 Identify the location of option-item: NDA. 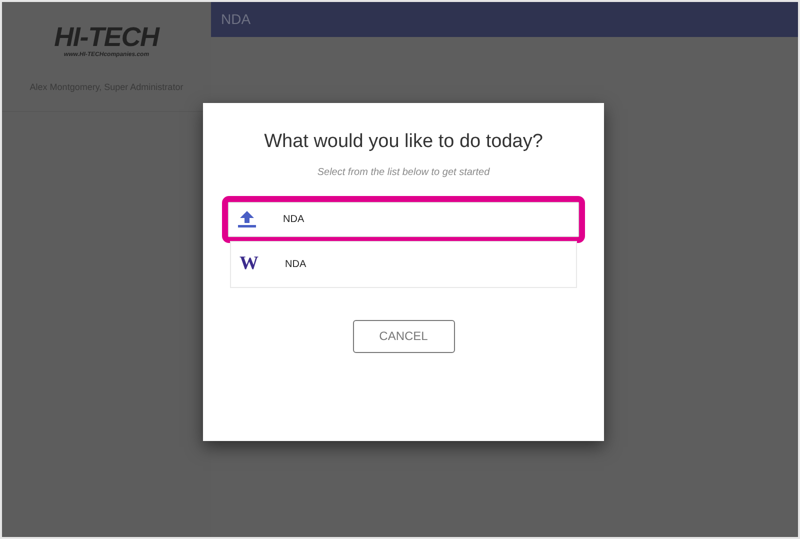
(403, 219).